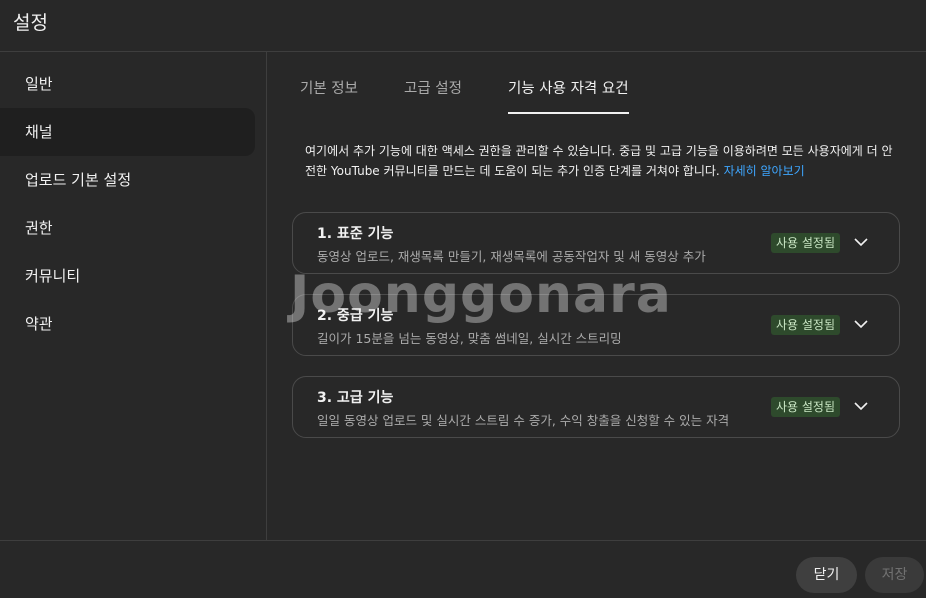 Image resolution: width=926 pixels, height=598 pixels. What do you see at coordinates (127, 276) in the screenshot?
I see `sidebar-item-community: 커뮤니티` at bounding box center [127, 276].